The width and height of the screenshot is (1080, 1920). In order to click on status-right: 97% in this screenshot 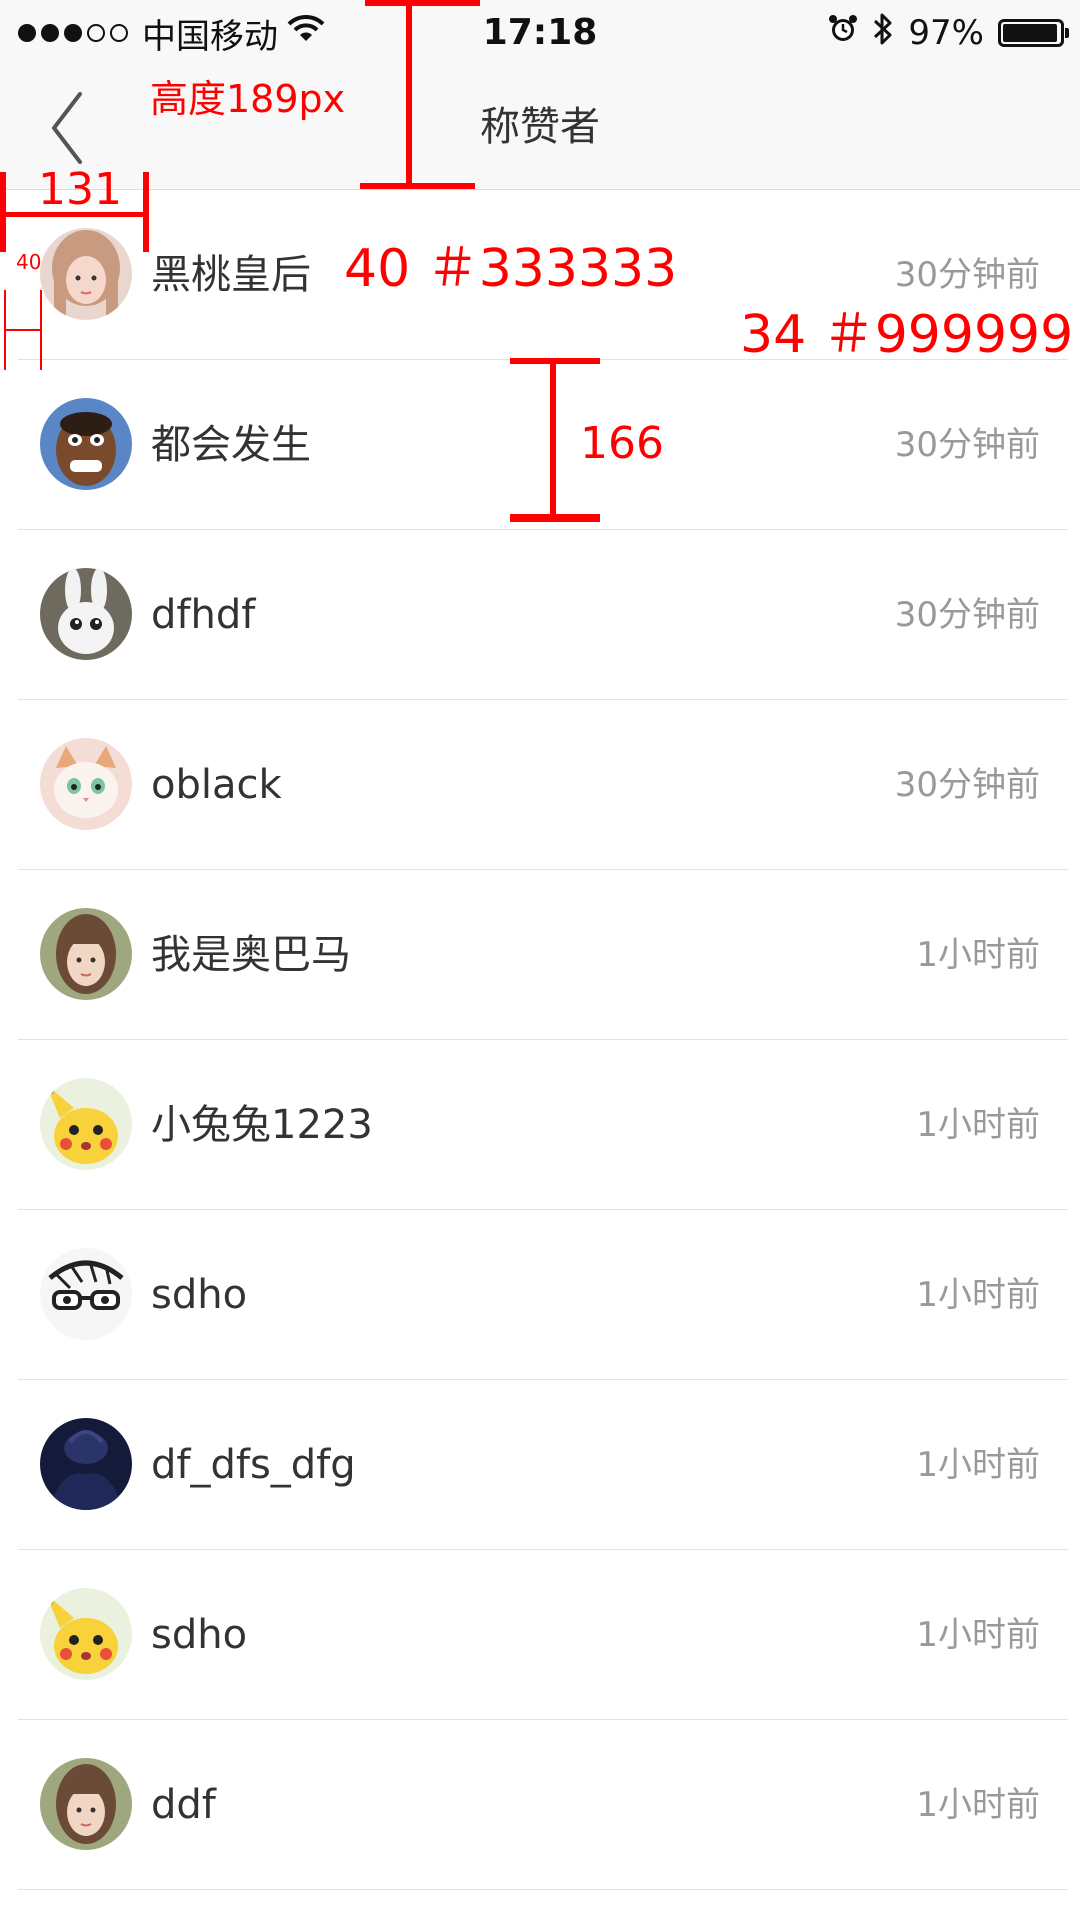, I will do `click(948, 33)`.